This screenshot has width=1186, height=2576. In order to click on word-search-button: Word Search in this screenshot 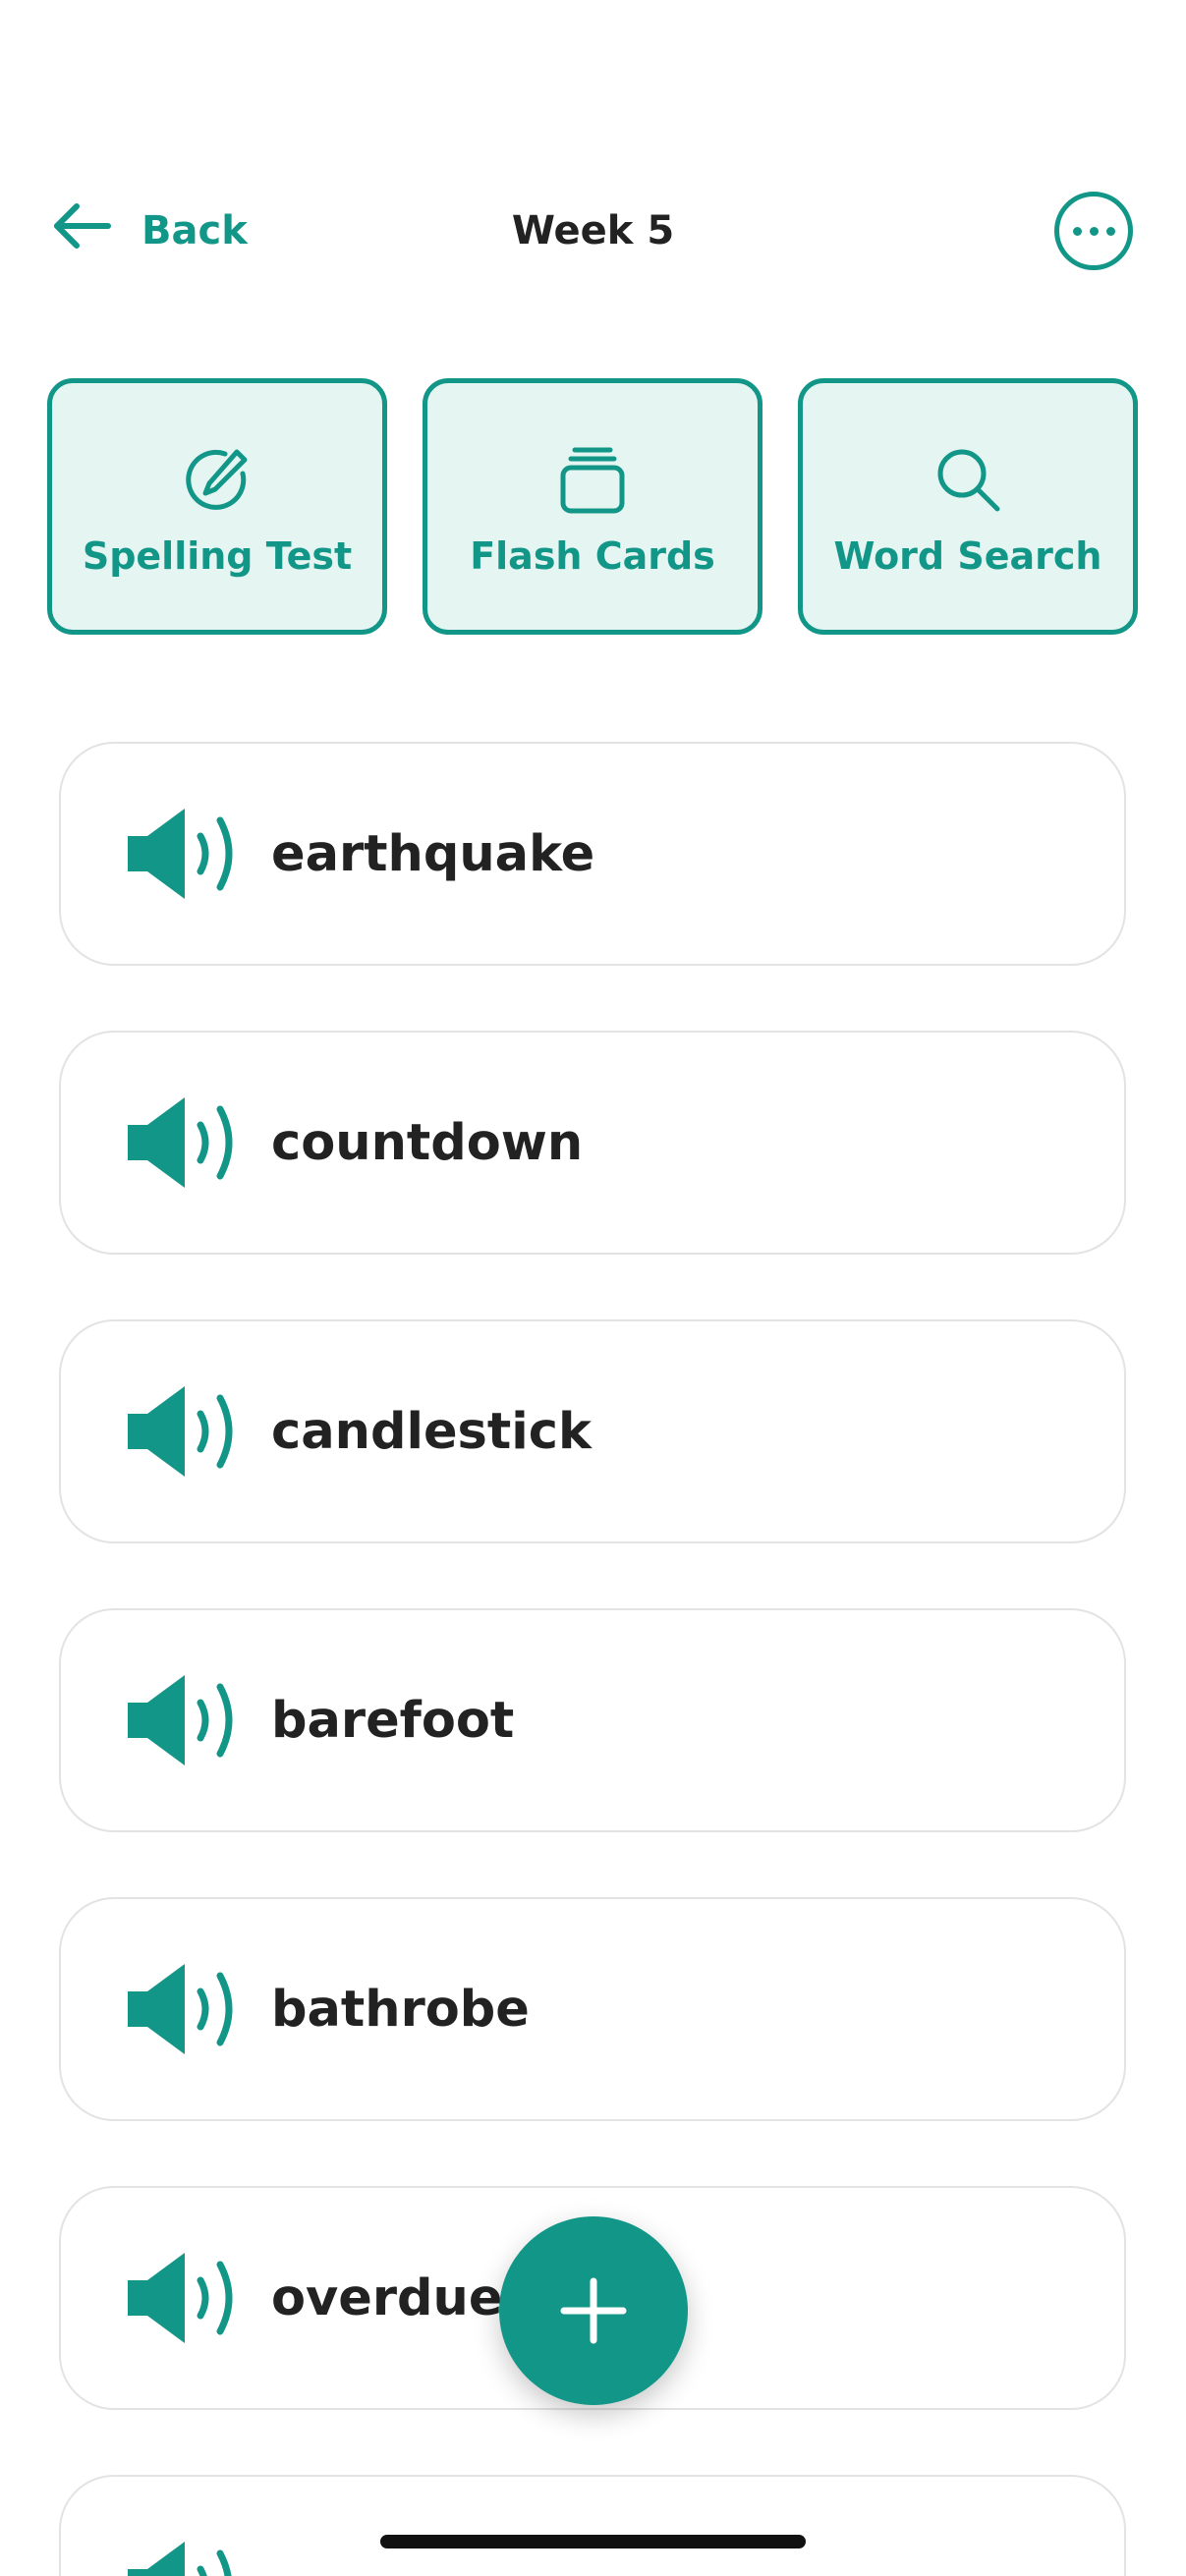, I will do `click(968, 506)`.